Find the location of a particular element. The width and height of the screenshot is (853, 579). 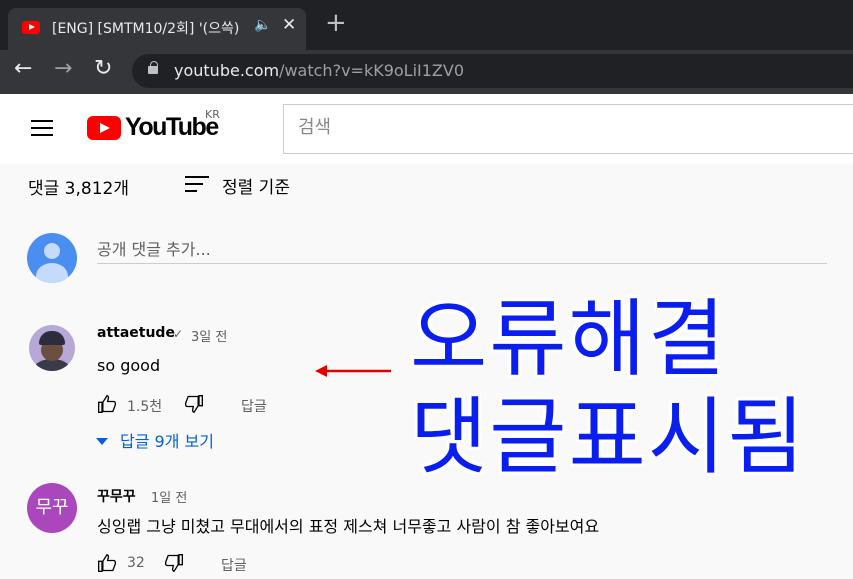

caret-down-icon is located at coordinates (102, 441).